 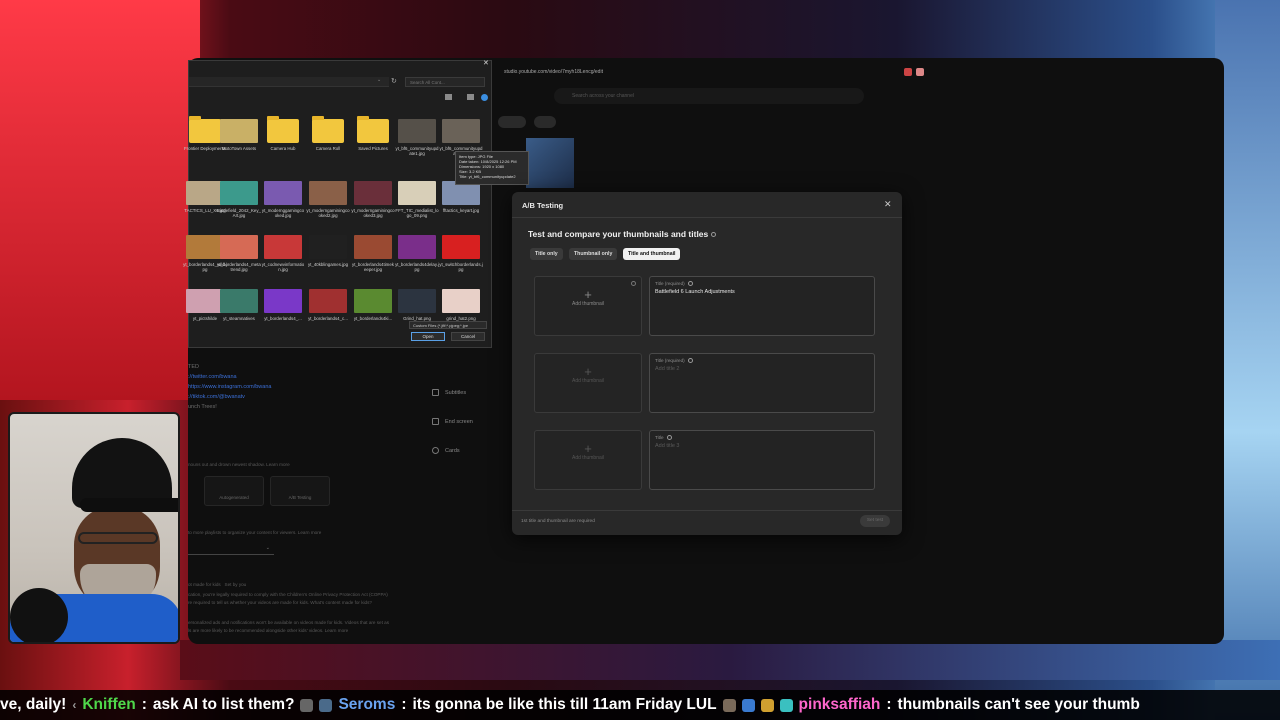 I want to click on audience-label: ot made for kids Set by you, so click(x=217, y=584).